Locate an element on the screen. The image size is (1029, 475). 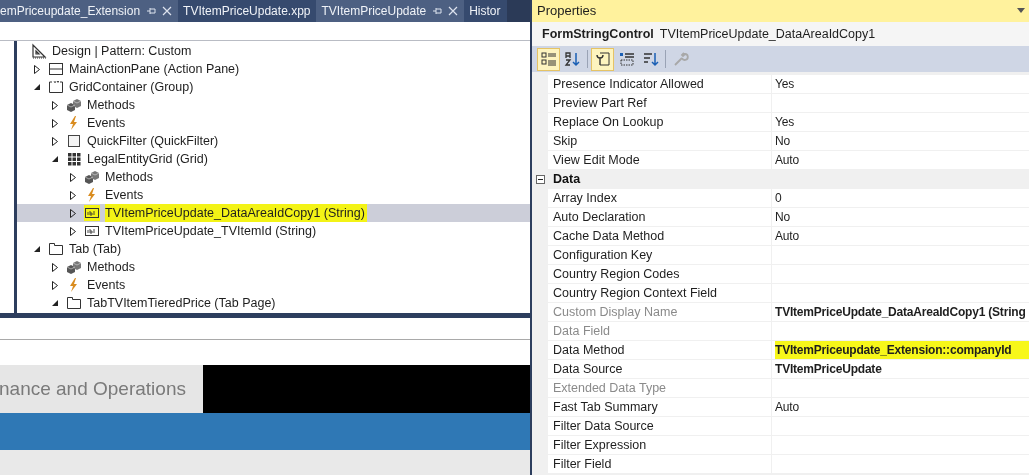
editor-tab: TVItemPriceUpdate is located at coordinates (390, 11).